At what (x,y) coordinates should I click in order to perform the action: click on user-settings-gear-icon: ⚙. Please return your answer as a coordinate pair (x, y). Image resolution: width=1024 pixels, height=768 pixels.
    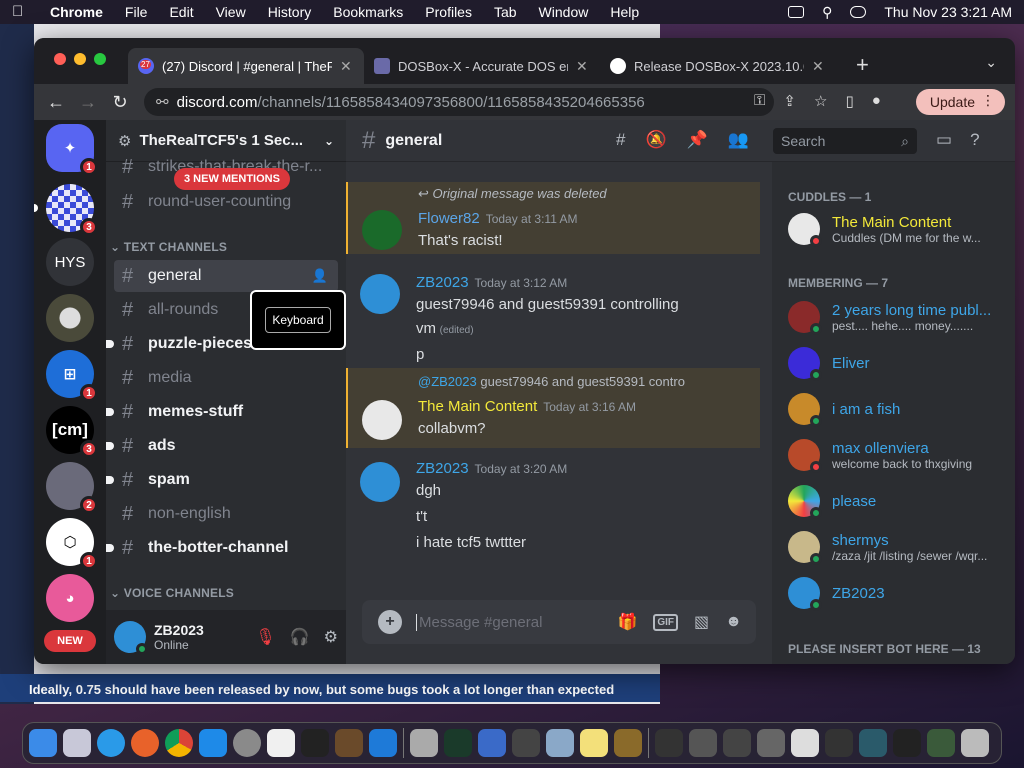
    Looking at the image, I should click on (331, 637).